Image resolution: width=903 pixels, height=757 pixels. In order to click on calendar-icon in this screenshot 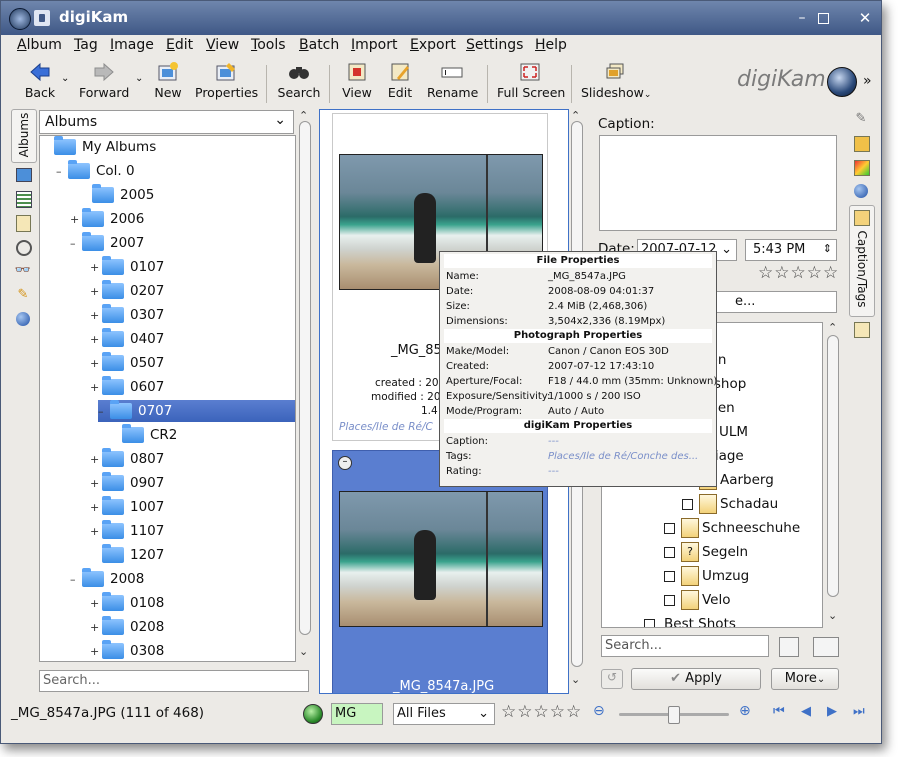, I will do `click(23, 175)`.